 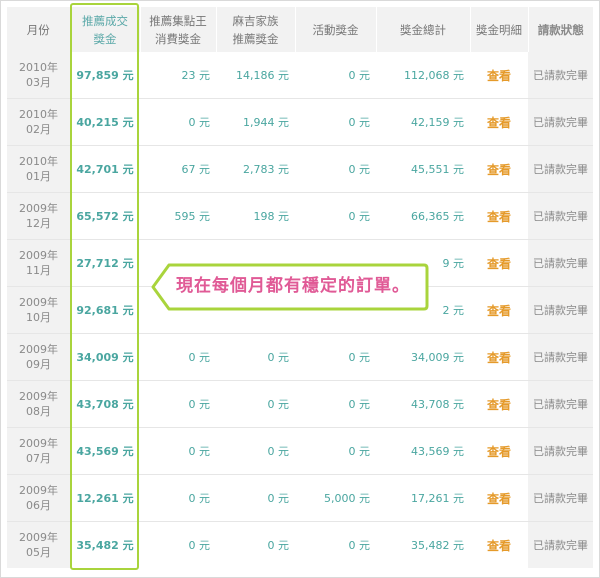 What do you see at coordinates (38, 498) in the screenshot?
I see `month-cell: 2009年 06月` at bounding box center [38, 498].